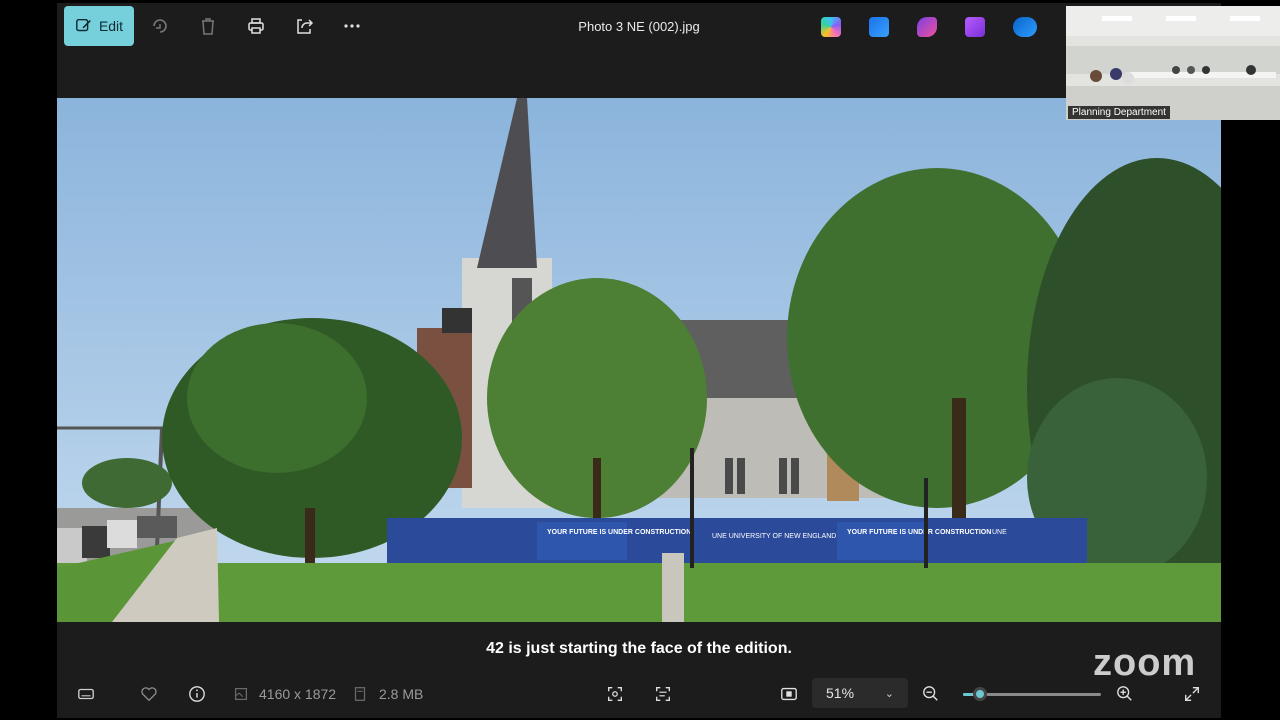 The height and width of the screenshot is (720, 1280). What do you see at coordinates (639, 694) in the screenshot?
I see `bottom-toolbar: 4160 x 1872 2.8 MB 51% ⌄` at bounding box center [639, 694].